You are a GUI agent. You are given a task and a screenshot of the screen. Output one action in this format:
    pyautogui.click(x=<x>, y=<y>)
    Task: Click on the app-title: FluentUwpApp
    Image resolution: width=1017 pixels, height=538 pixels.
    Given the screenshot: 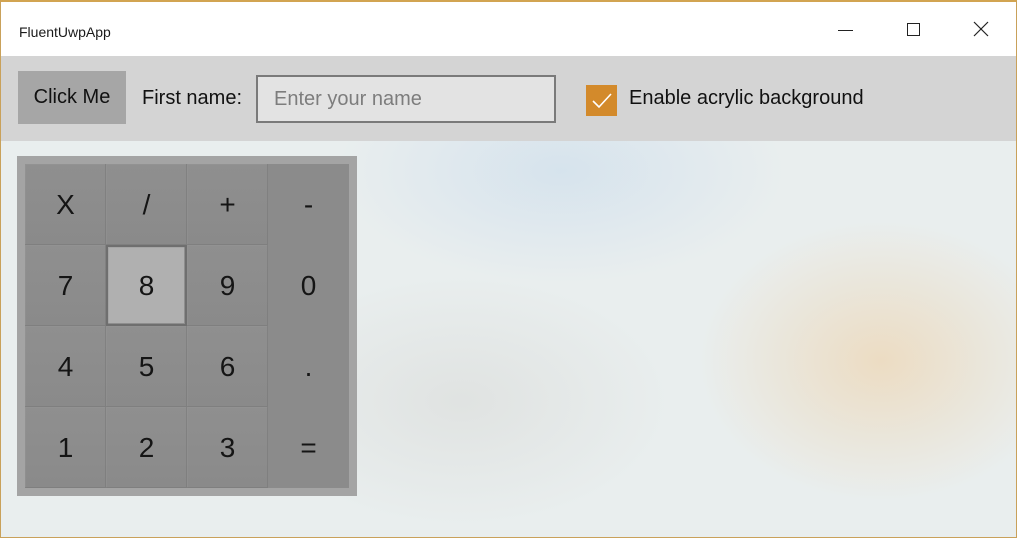 What is the action you would take?
    pyautogui.click(x=65, y=32)
    